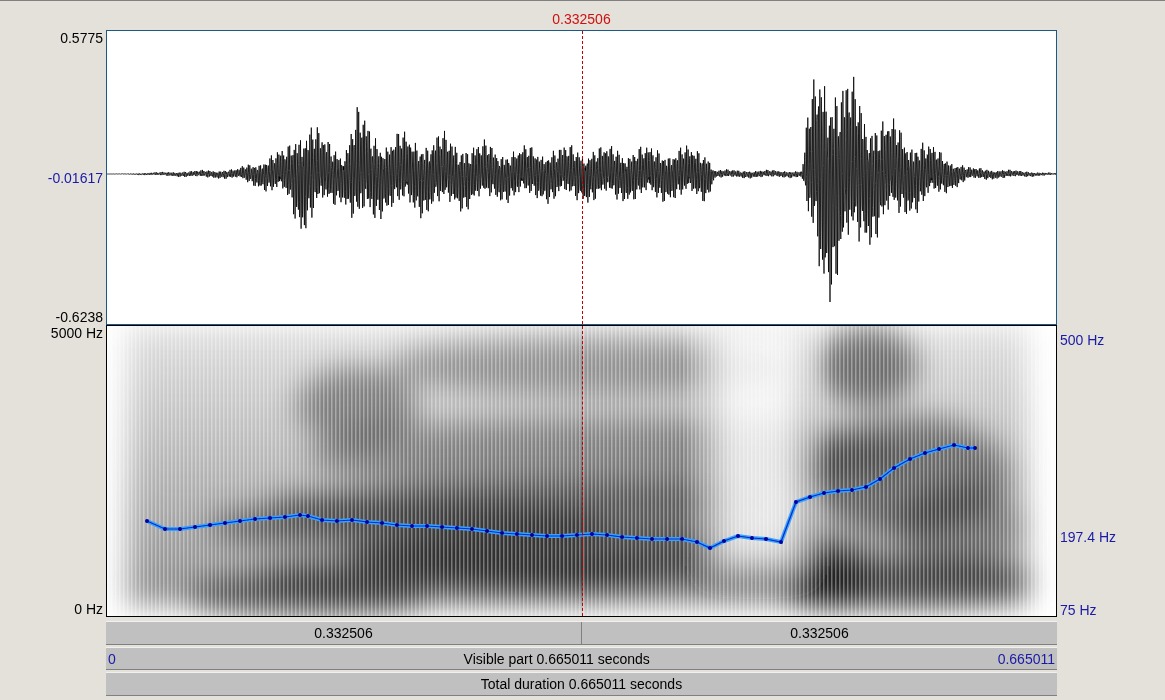 Image resolution: width=1165 pixels, height=700 pixels. What do you see at coordinates (79, 317) in the screenshot?
I see `amplitude-min-label: -0.6238` at bounding box center [79, 317].